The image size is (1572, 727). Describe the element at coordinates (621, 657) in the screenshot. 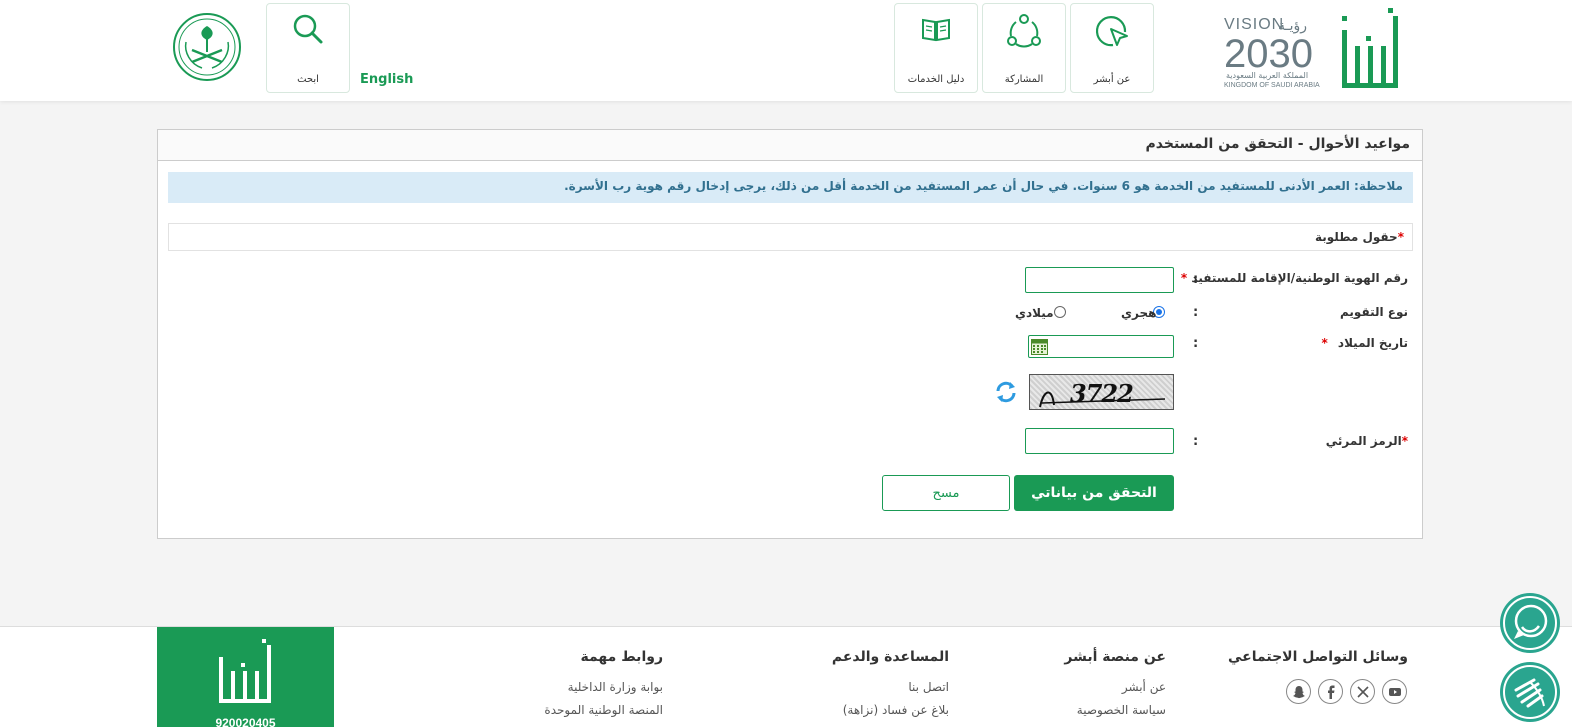

I see `footer-heading-important-links: روابط مهمة` at that location.